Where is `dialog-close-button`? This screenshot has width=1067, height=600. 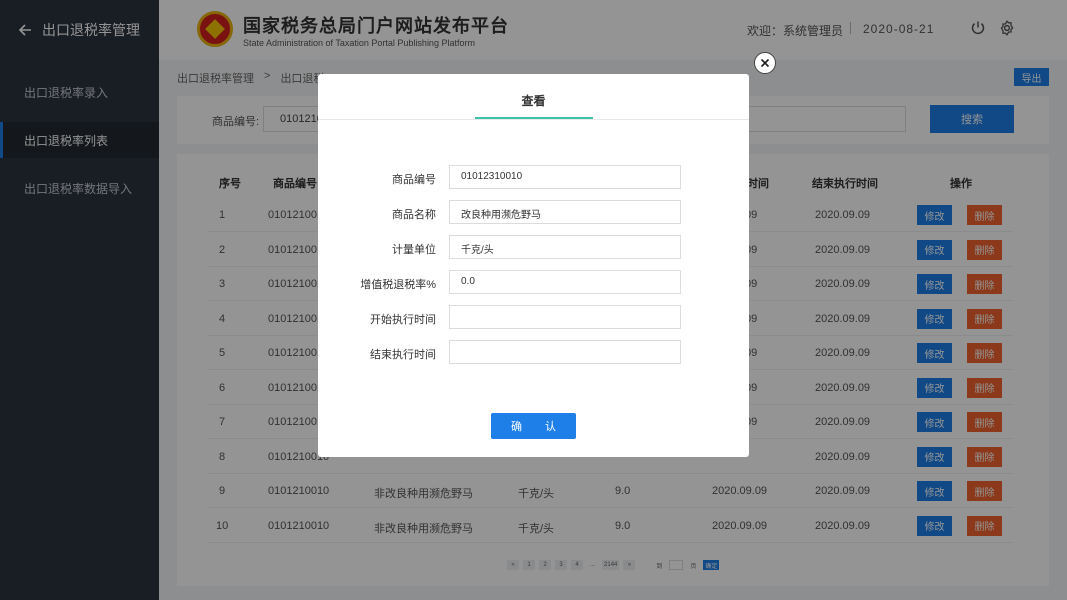
dialog-close-button is located at coordinates (765, 63).